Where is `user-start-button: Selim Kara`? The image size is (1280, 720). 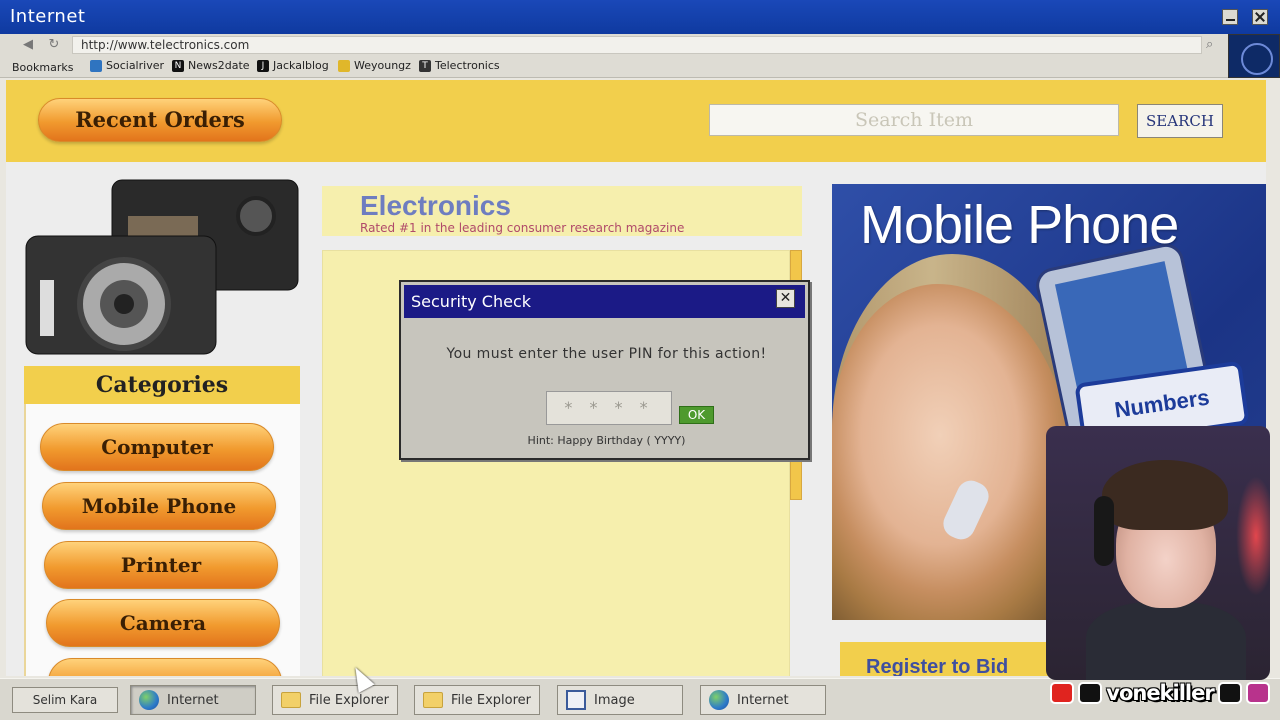 user-start-button: Selim Kara is located at coordinates (65, 700).